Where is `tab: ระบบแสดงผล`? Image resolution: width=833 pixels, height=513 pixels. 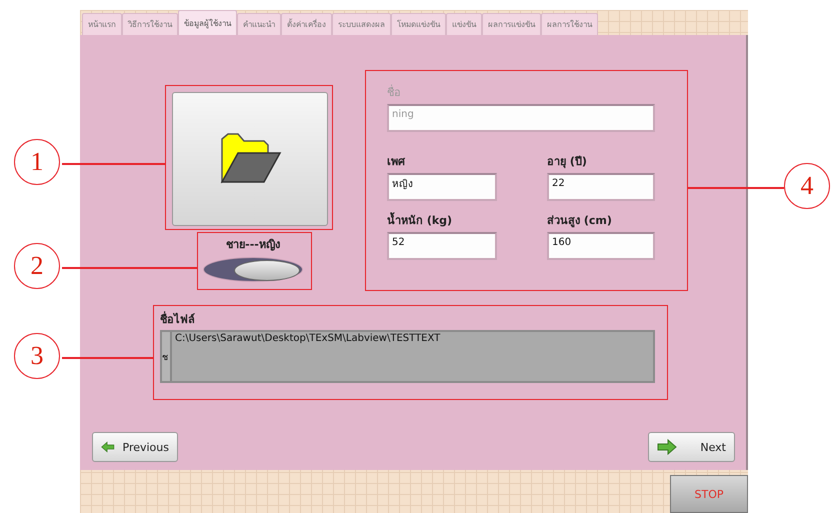
tab: ระบบแสดงผล is located at coordinates (361, 24).